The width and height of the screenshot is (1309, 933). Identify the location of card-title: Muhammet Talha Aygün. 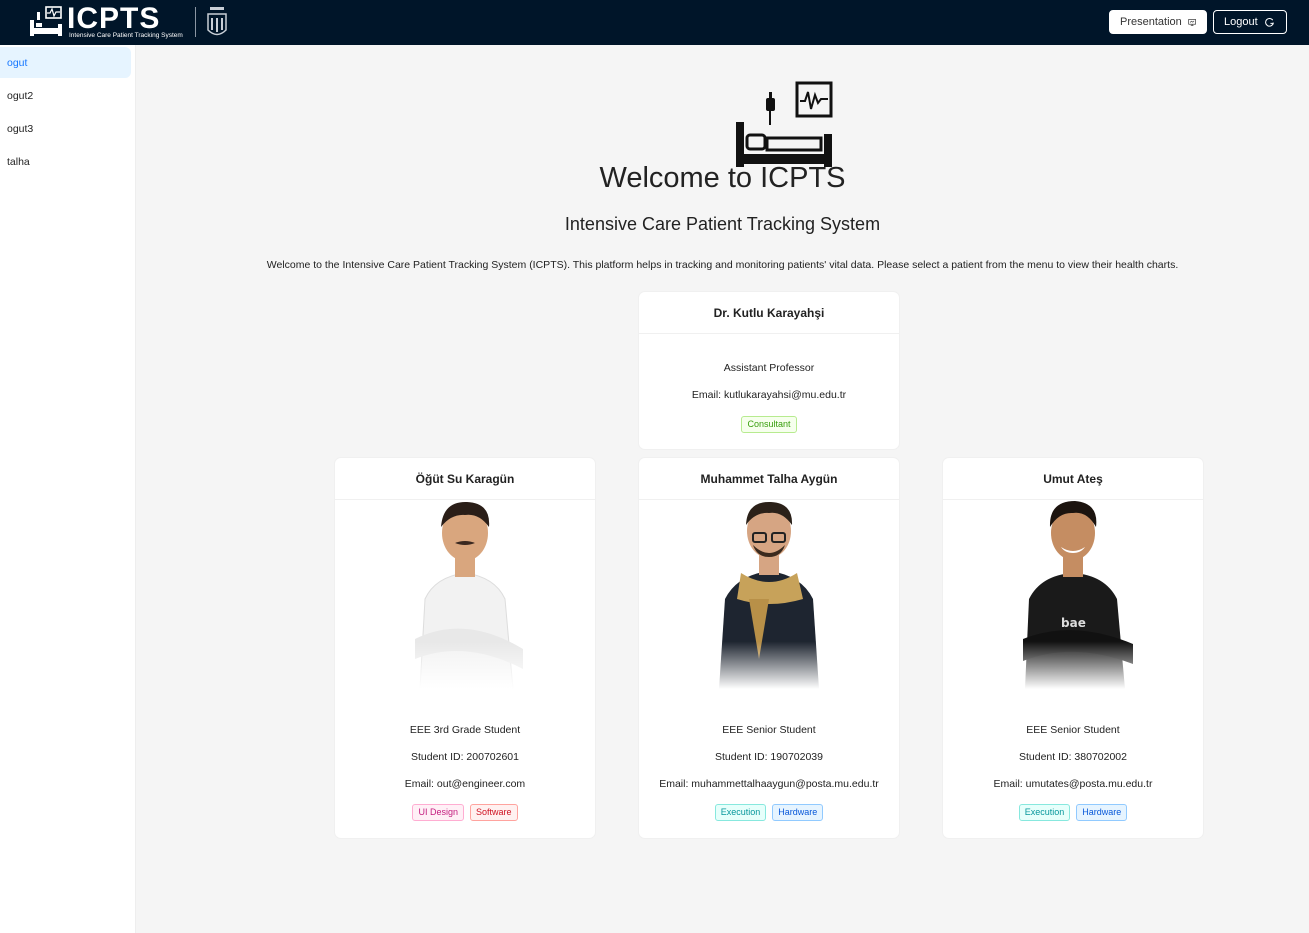
(769, 479).